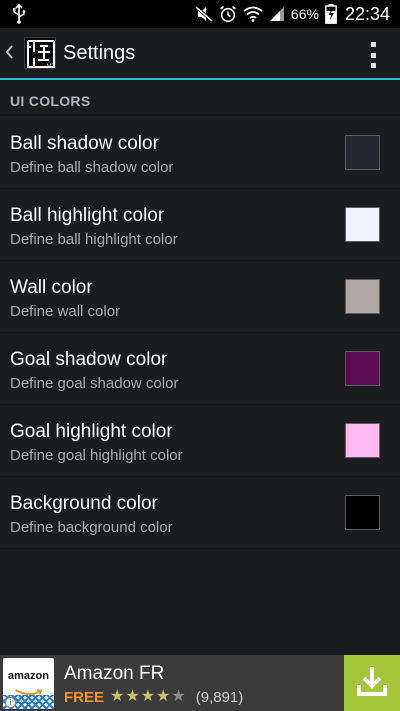 Image resolution: width=400 pixels, height=711 pixels. What do you see at coordinates (331, 14) in the screenshot?
I see `battery-charging-icon` at bounding box center [331, 14].